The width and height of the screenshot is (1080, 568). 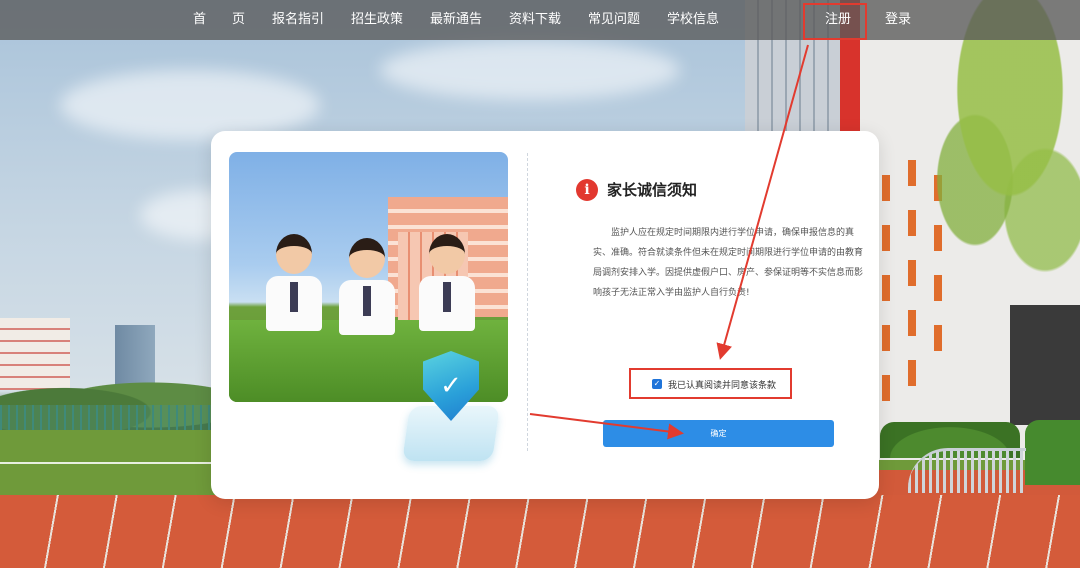 I want to click on nav-item-faq: 常见问题, so click(x=614, y=20).